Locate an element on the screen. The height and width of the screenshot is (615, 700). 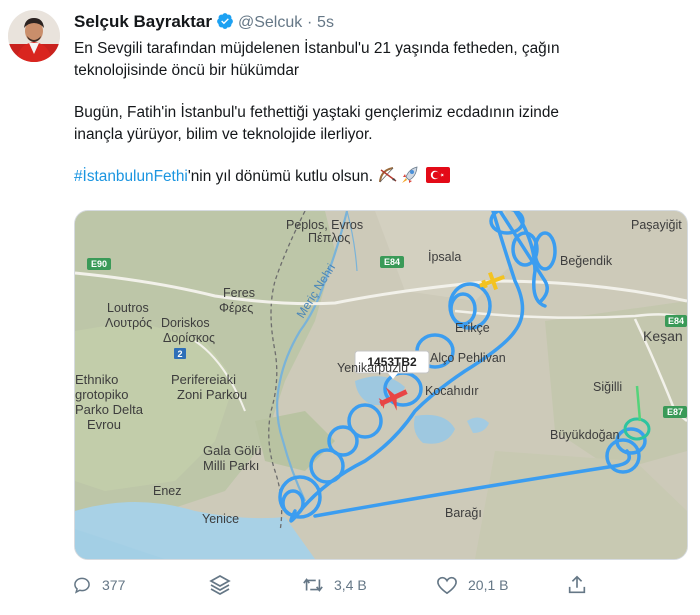
place-label: Πέπλος is located at coordinates (329, 238).